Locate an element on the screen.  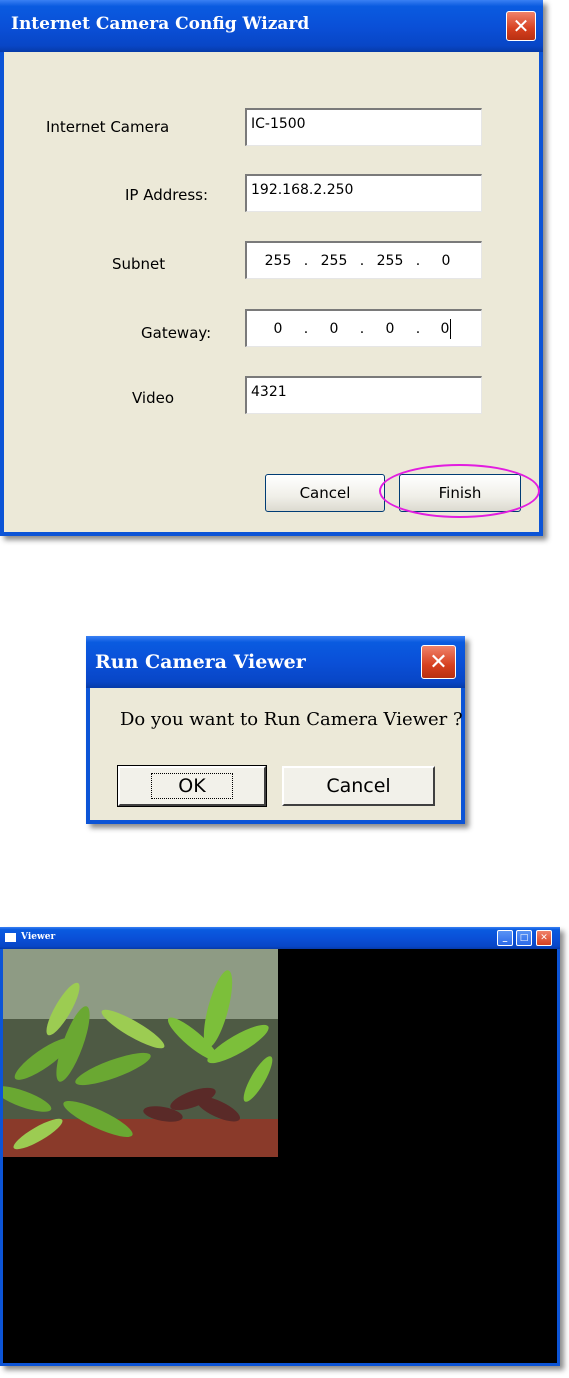
run-viewer-cancel-button: Cancel is located at coordinates (358, 786).